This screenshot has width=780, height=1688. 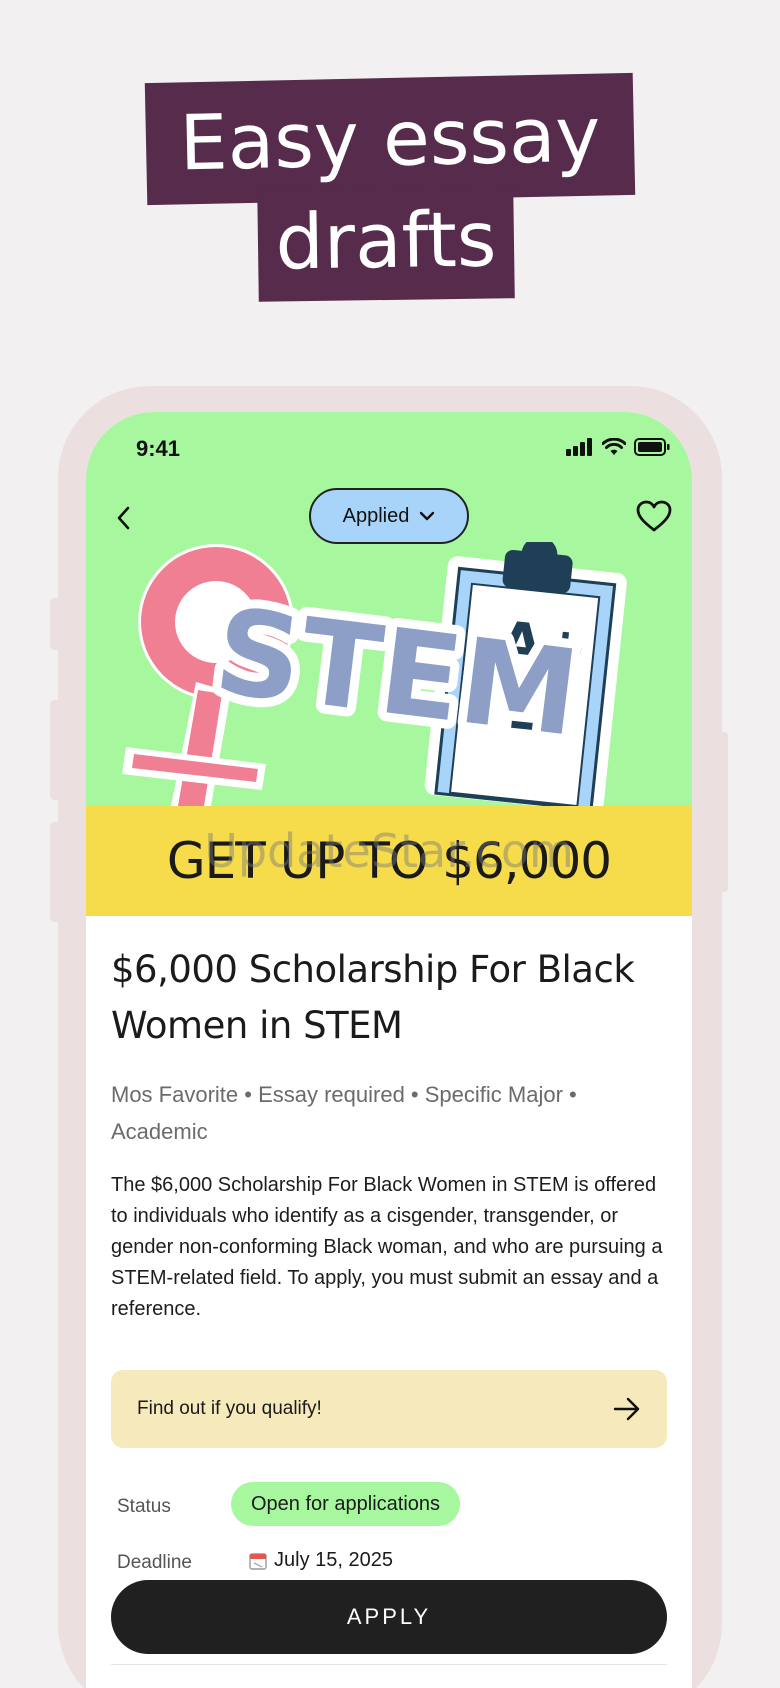 What do you see at coordinates (158, 448) in the screenshot?
I see `status-time: 9:41` at bounding box center [158, 448].